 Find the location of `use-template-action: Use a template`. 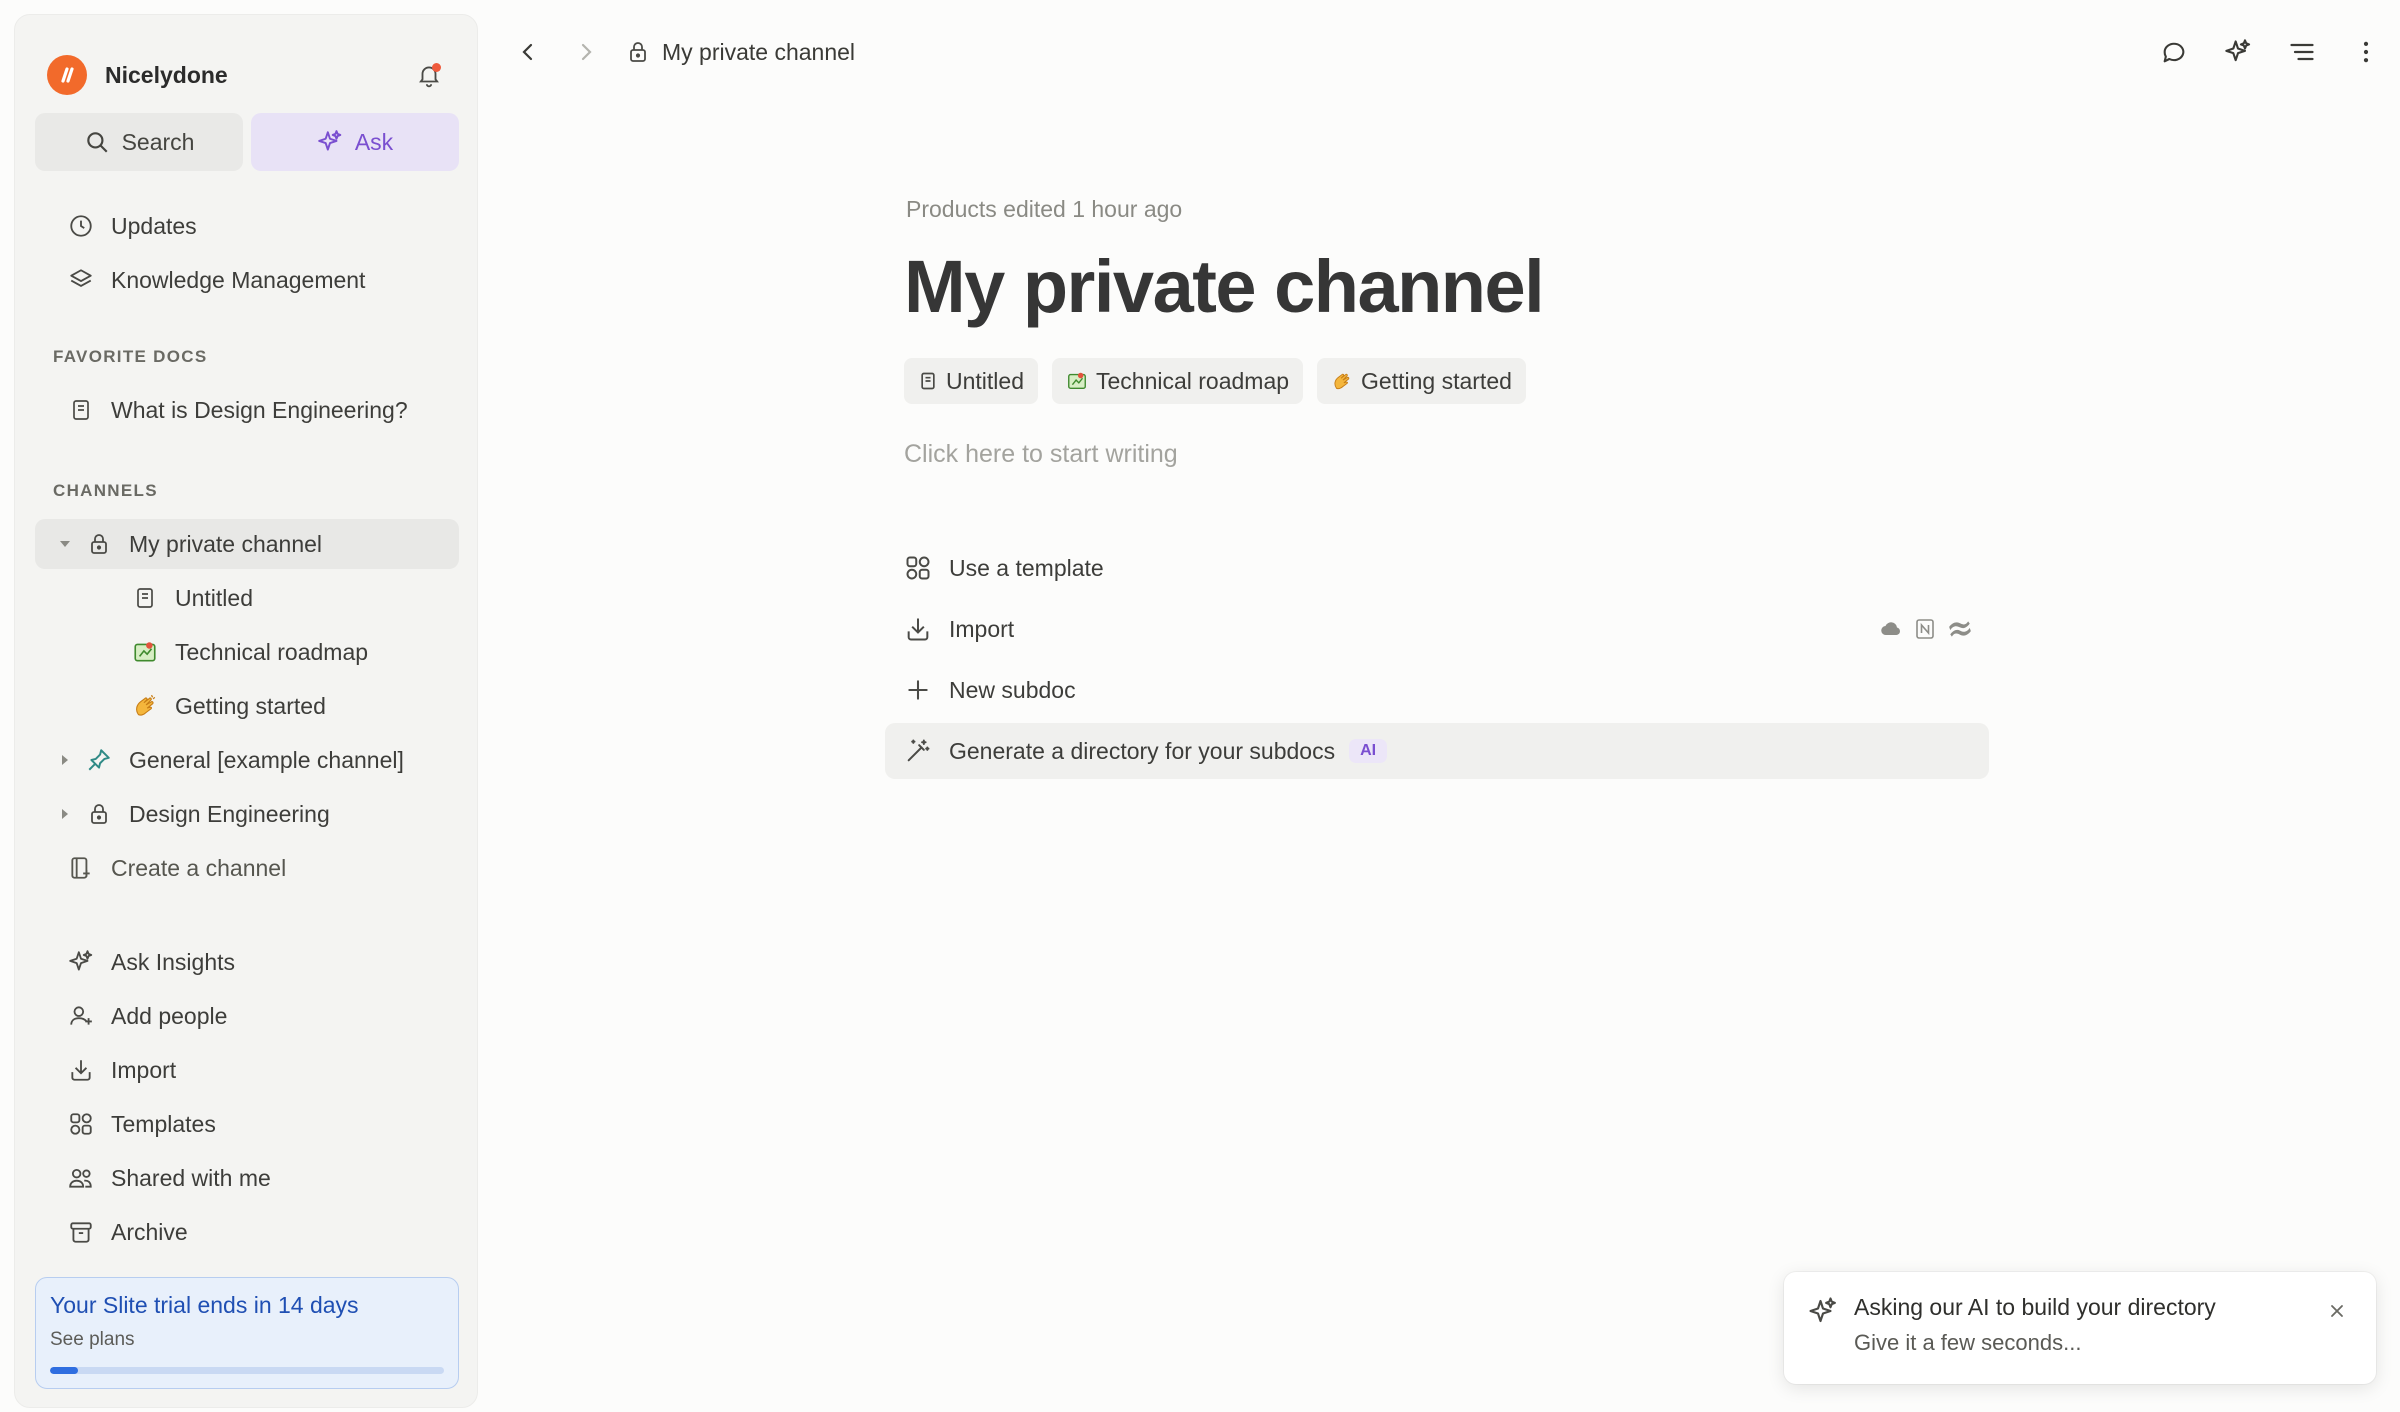

use-template-action: Use a template is located at coordinates (1437, 568).